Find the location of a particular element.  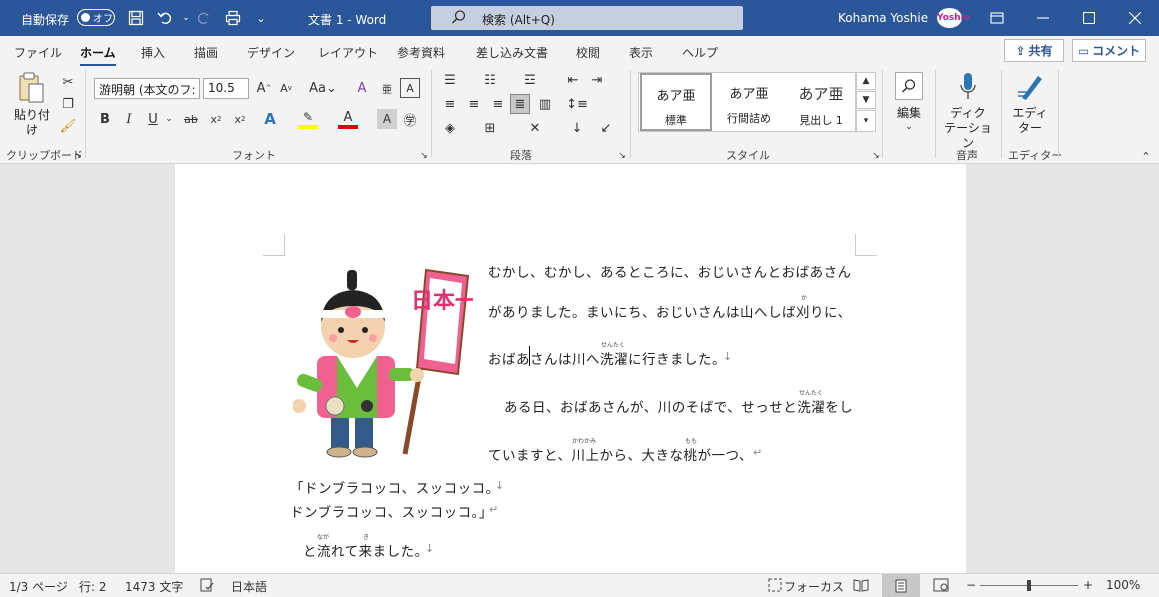

borders-icon: ⊞ is located at coordinates (490, 128).